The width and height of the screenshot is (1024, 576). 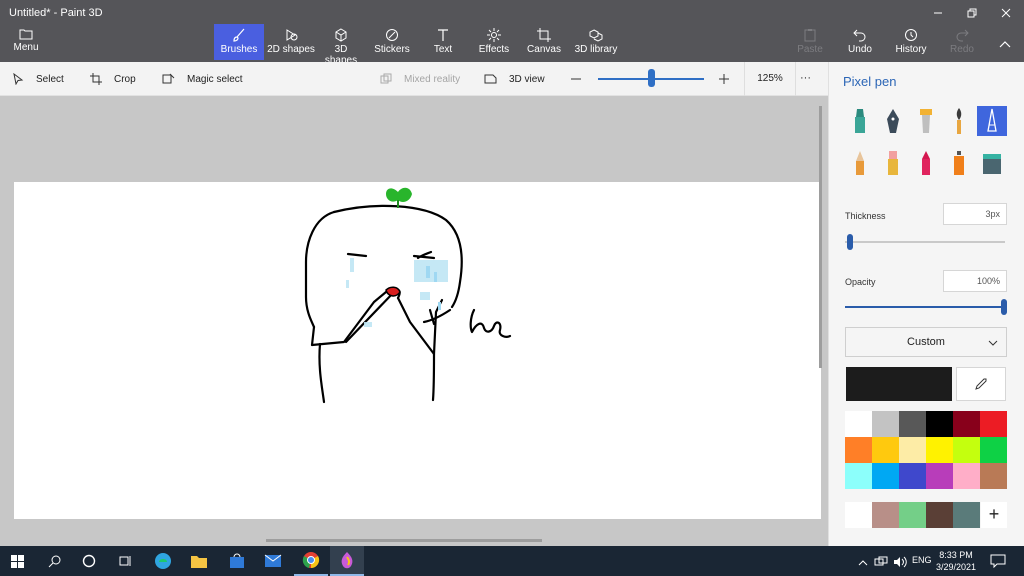 What do you see at coordinates (291, 42) in the screenshot?
I see `tab-2d-shapes: 2D shapes` at bounding box center [291, 42].